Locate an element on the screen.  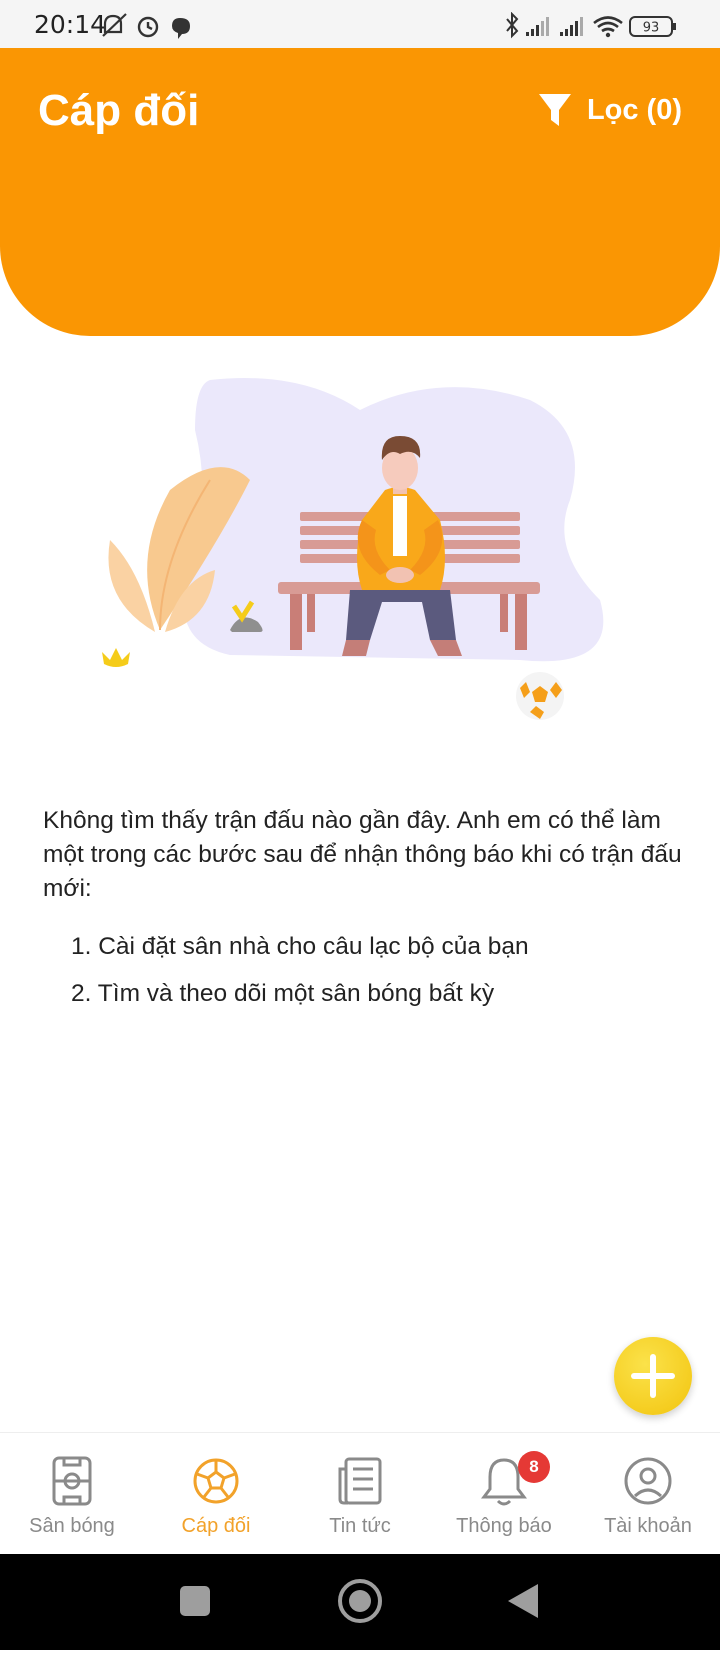
status-left-icons is located at coordinates (146, 26).